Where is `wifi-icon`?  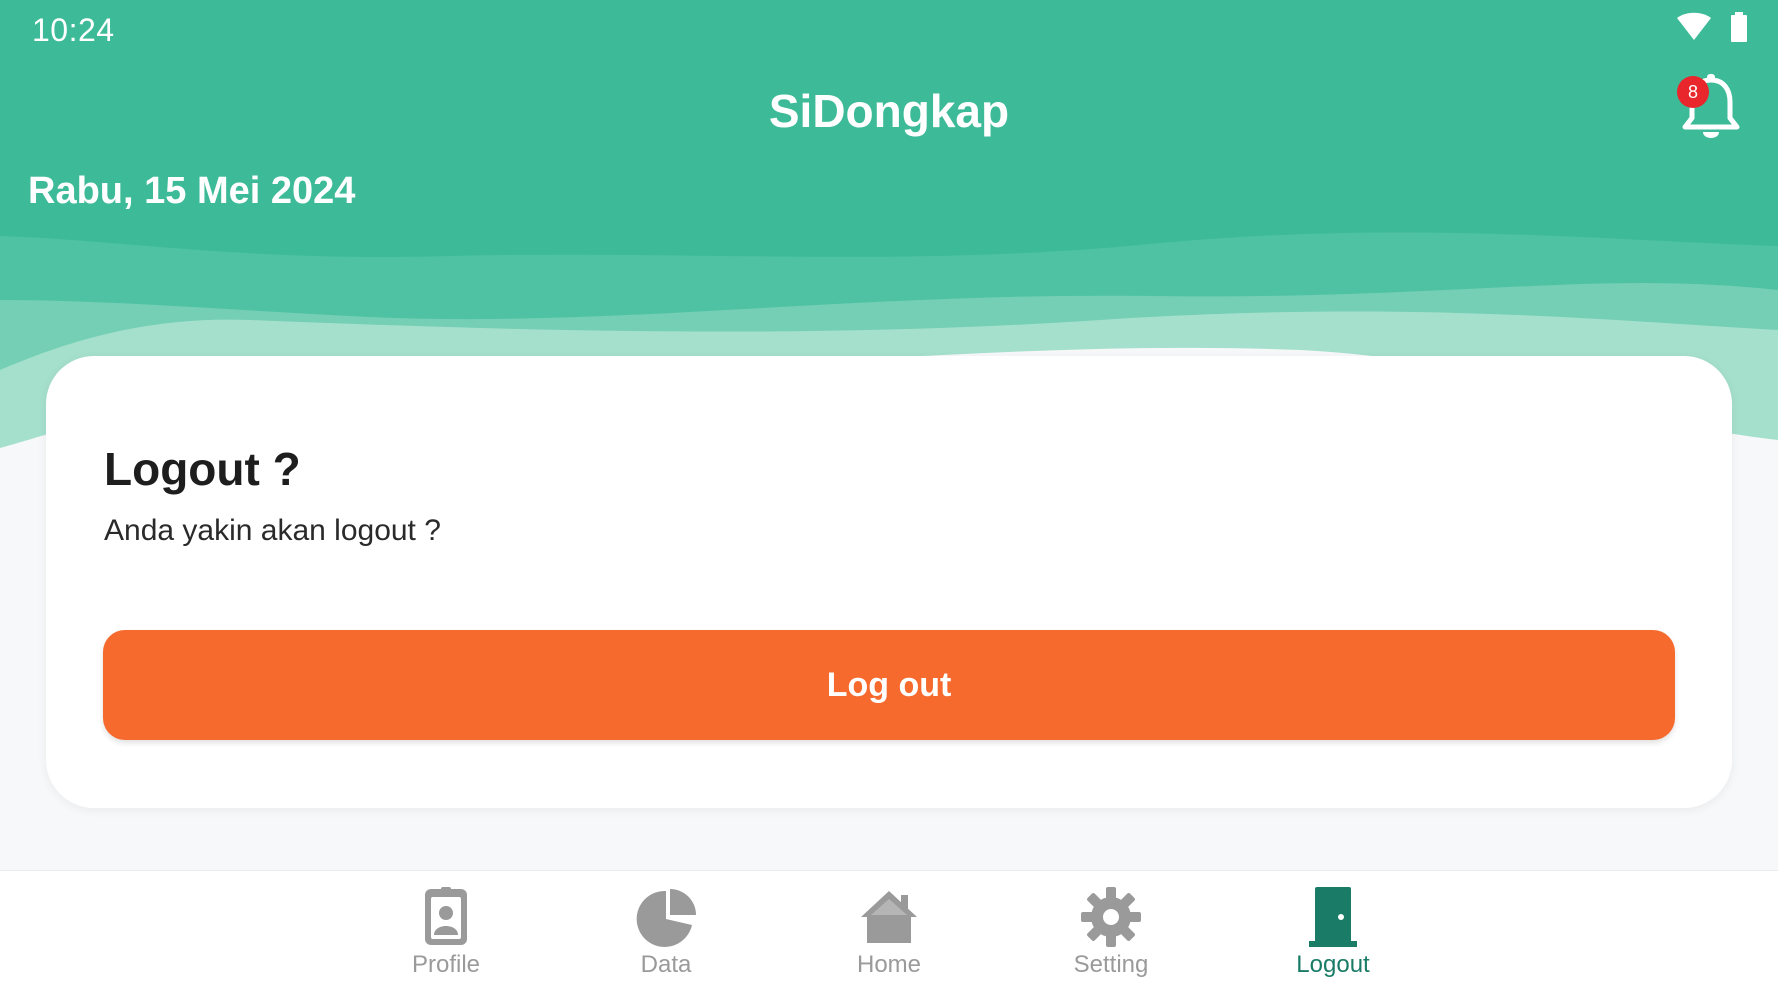 wifi-icon is located at coordinates (1694, 26).